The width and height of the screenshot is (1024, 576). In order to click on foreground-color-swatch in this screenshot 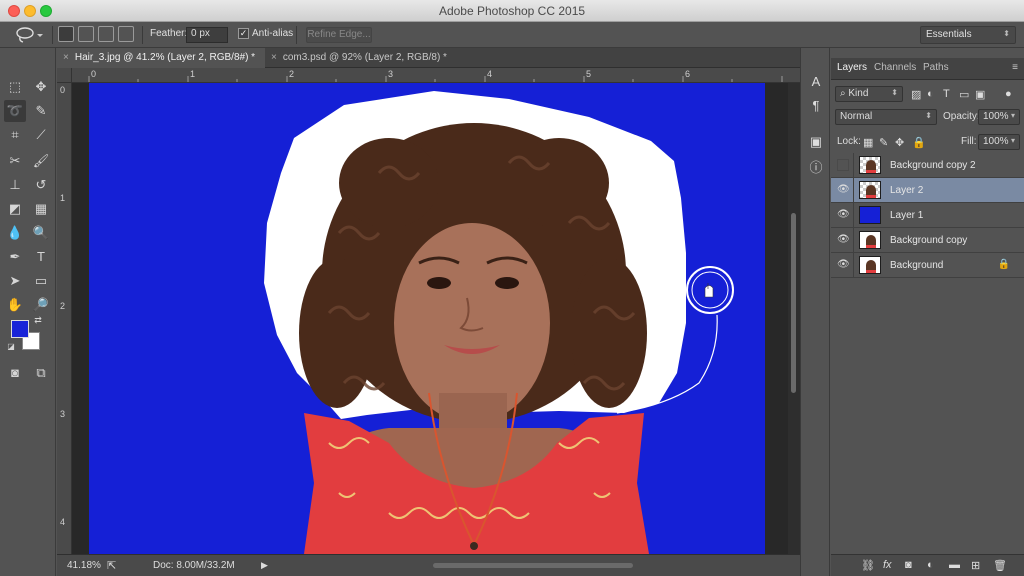, I will do `click(20, 329)`.